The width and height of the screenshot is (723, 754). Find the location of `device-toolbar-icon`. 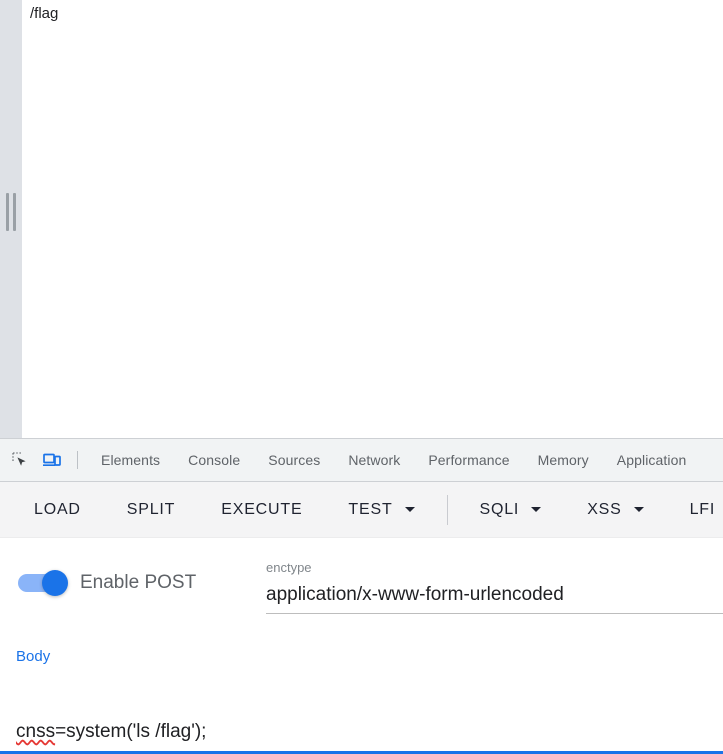

device-toolbar-icon is located at coordinates (52, 460).